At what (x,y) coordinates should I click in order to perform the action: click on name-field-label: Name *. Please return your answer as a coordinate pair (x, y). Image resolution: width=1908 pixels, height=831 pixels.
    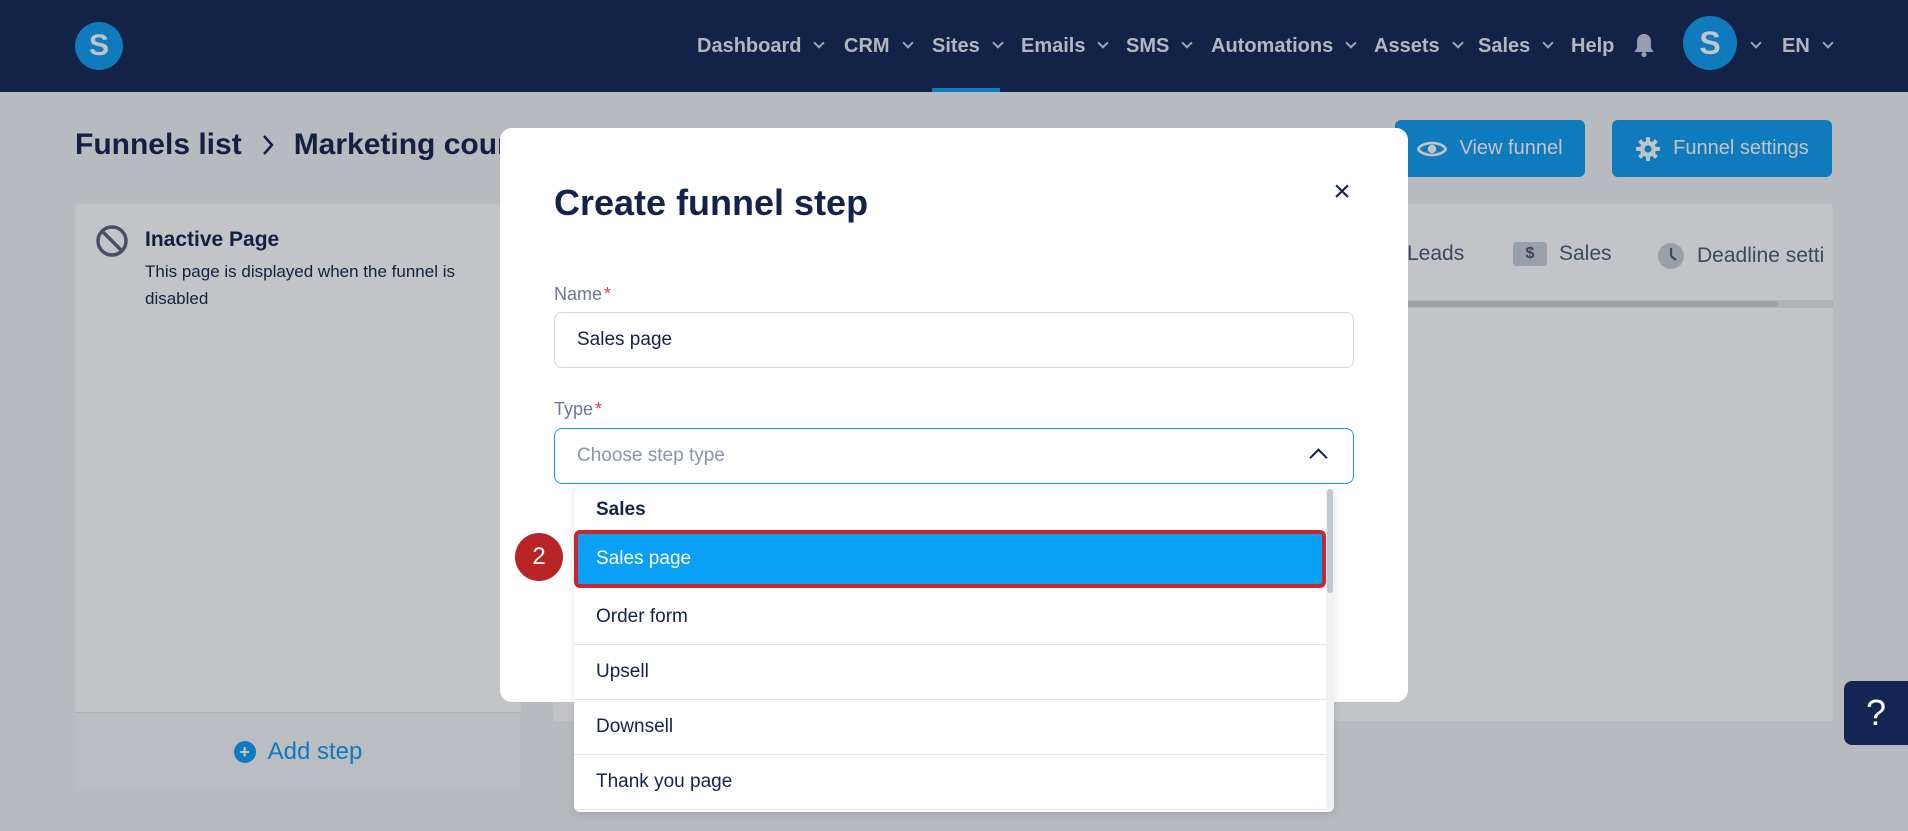
    Looking at the image, I should click on (582, 294).